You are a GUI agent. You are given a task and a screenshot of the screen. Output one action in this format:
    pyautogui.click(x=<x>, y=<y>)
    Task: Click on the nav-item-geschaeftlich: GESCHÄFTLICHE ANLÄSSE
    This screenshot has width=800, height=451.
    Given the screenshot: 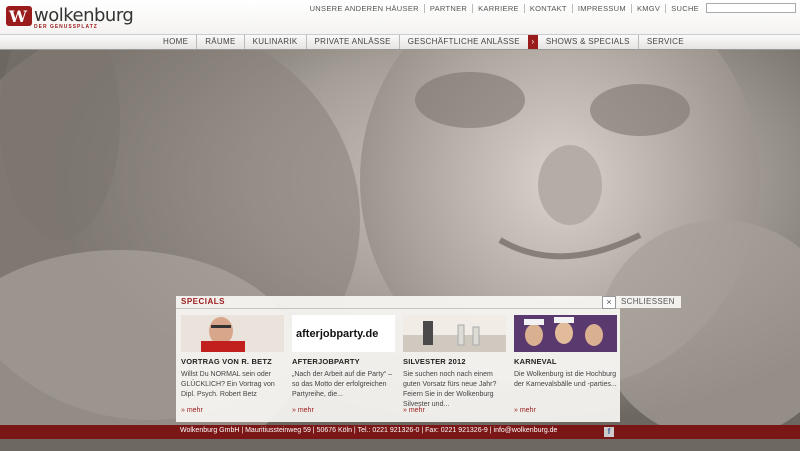 What is the action you would take?
    pyautogui.click(x=463, y=42)
    